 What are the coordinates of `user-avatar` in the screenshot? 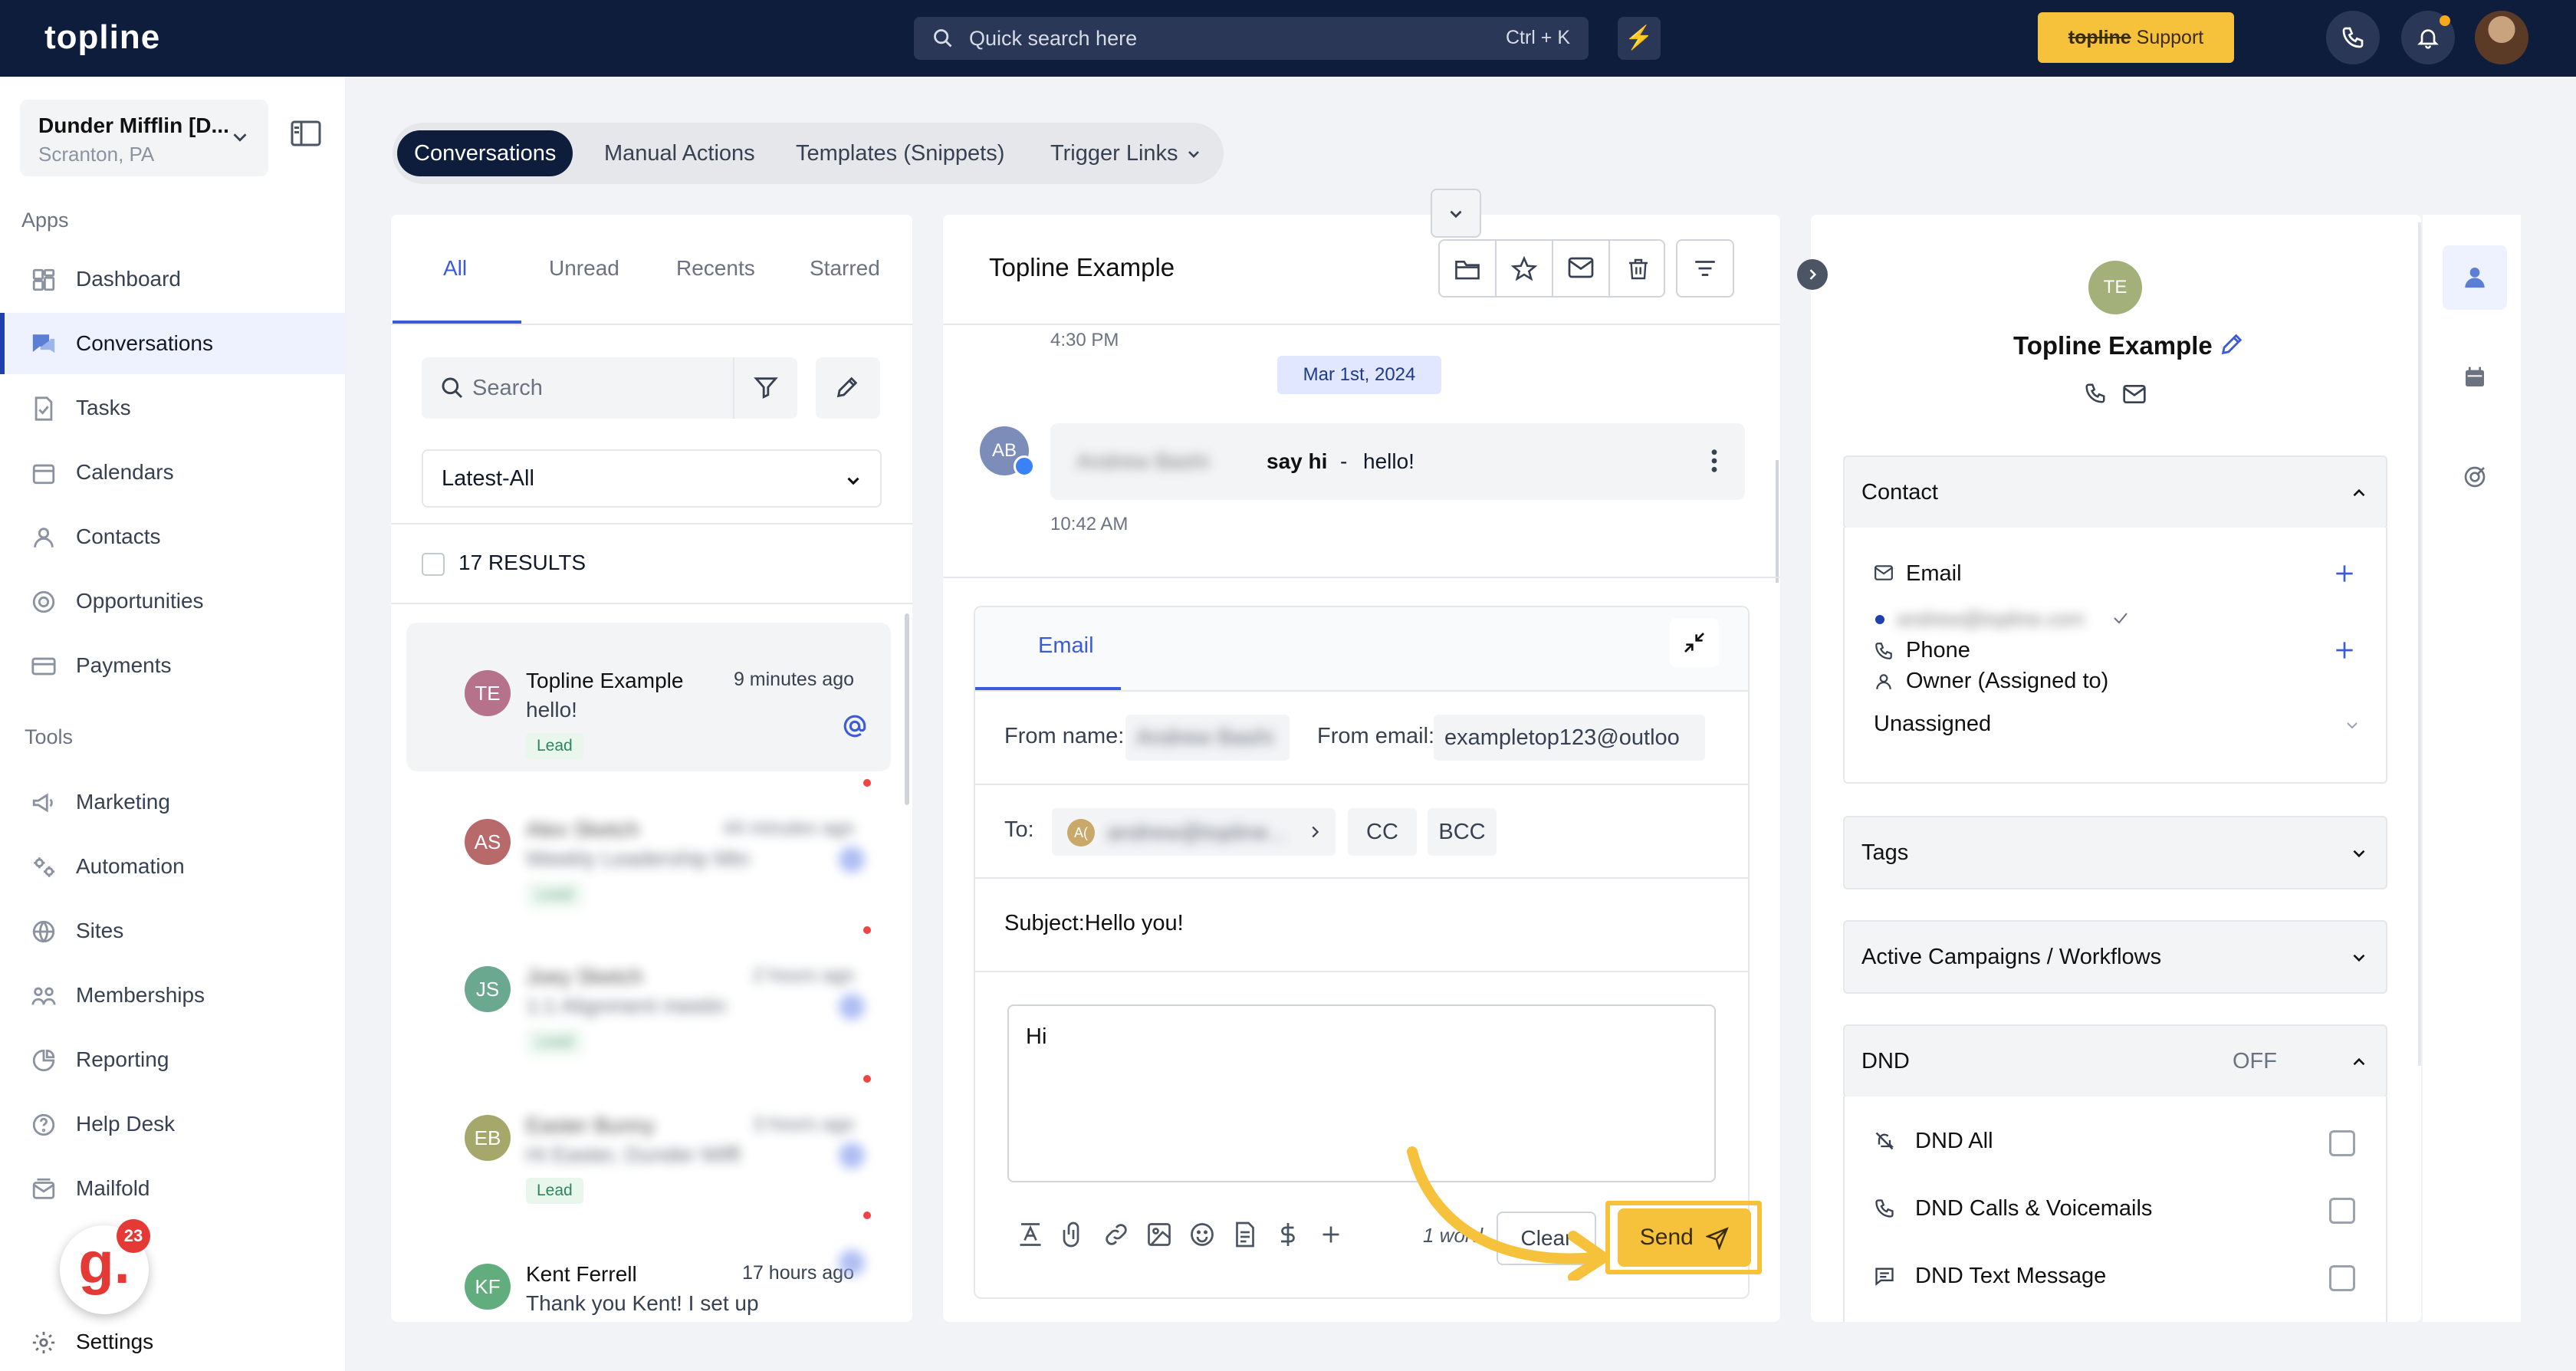 It's located at (2502, 38).